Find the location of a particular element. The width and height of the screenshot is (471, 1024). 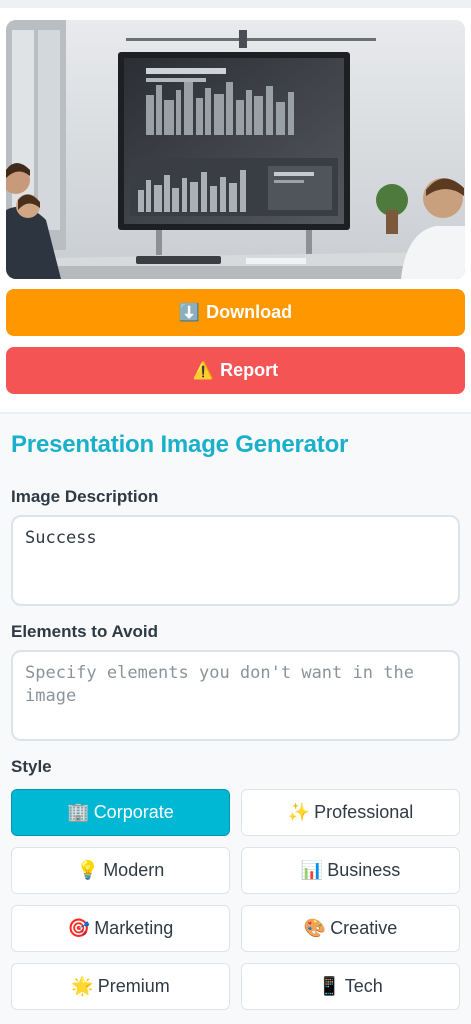

style-option-tech: 📱 Tech is located at coordinates (350, 986).